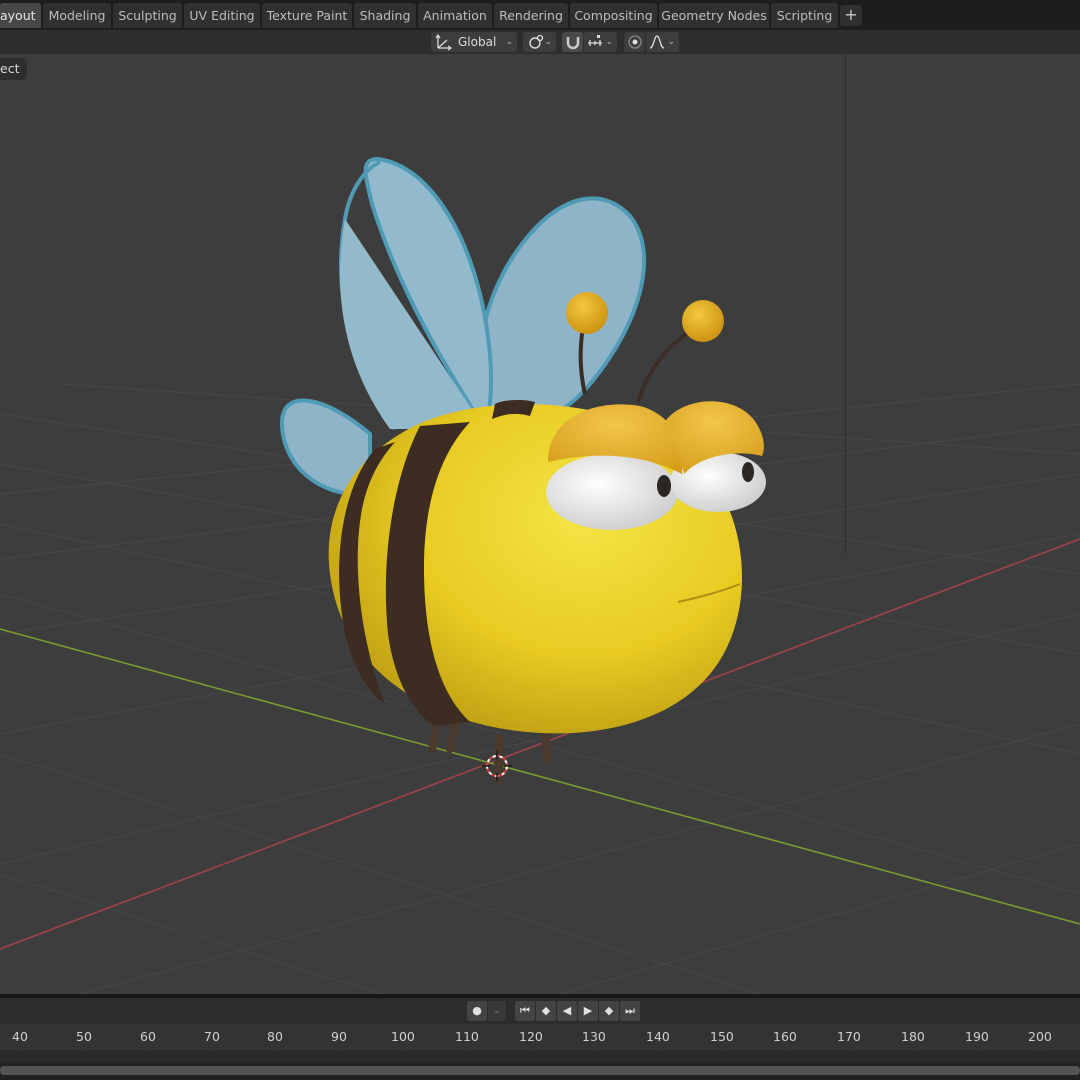 This screenshot has width=1080, height=1080. What do you see at coordinates (531, 15) in the screenshot?
I see `tab-rendering: Rendering` at bounding box center [531, 15].